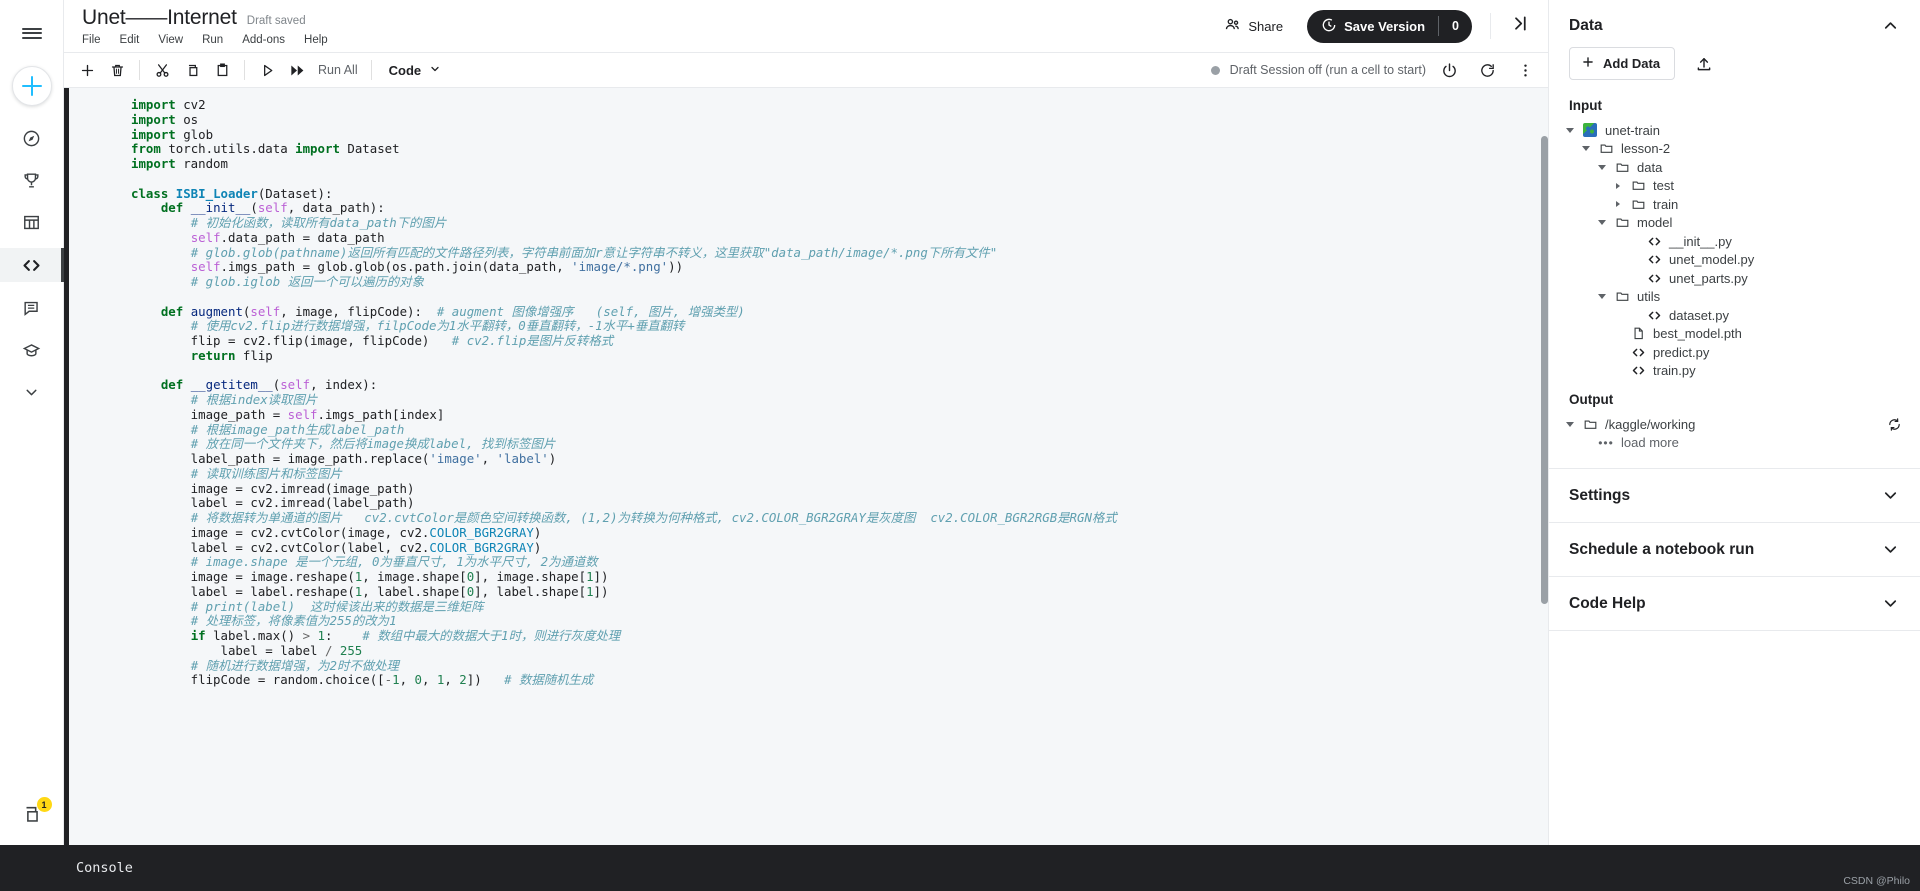  Describe the element at coordinates (222, 70) in the screenshot. I see `paste-icon` at that location.